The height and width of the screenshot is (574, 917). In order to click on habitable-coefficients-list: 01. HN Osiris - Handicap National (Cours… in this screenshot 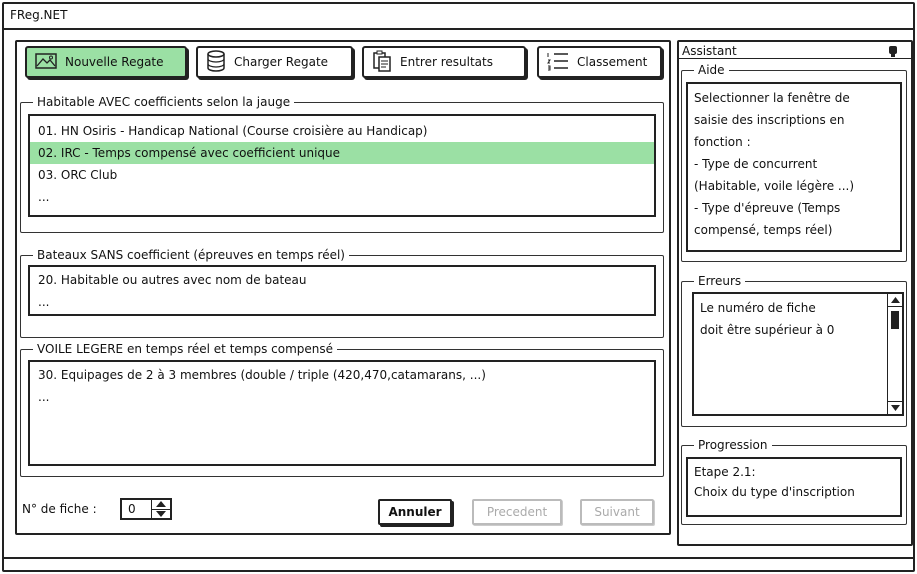, I will do `click(342, 165)`.